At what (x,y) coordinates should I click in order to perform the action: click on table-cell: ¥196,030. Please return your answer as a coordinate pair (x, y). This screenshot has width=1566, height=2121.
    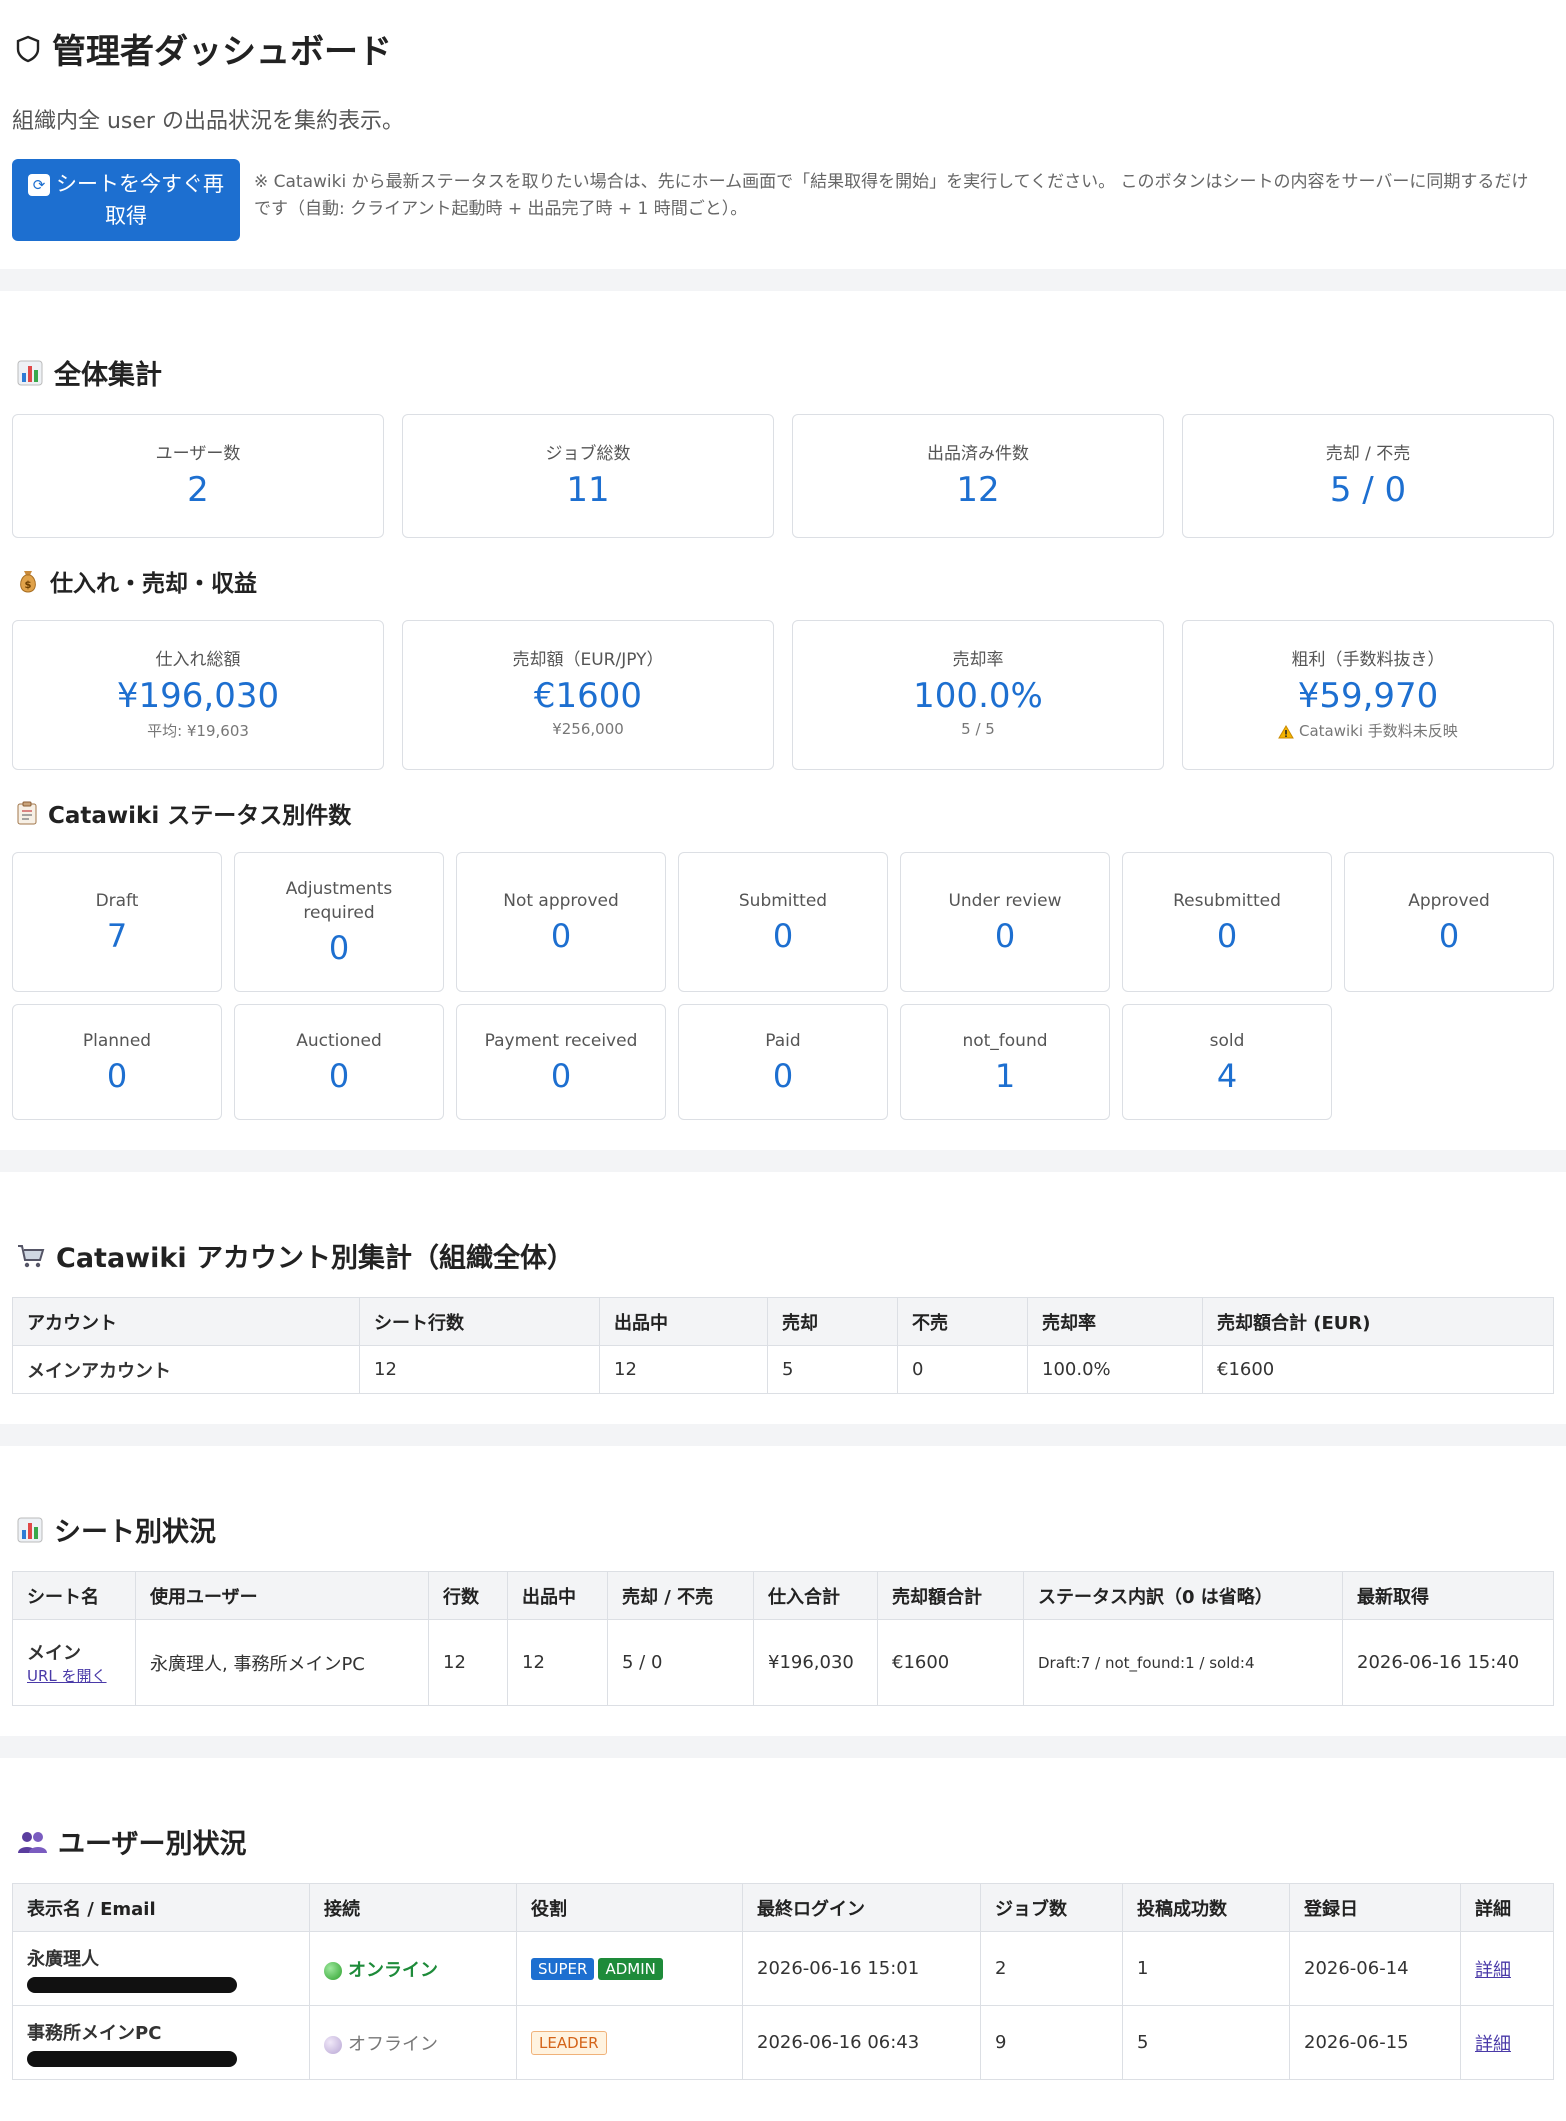
    Looking at the image, I should click on (815, 1662).